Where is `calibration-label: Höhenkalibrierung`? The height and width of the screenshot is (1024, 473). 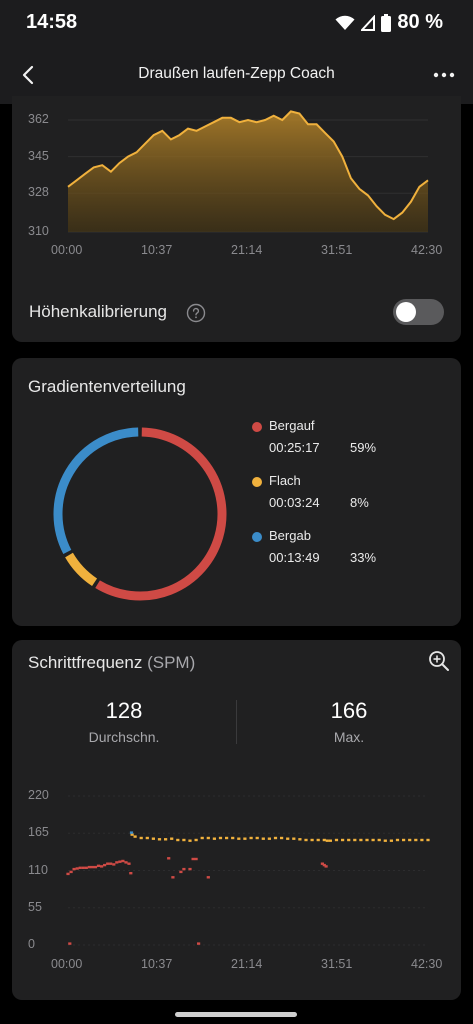 calibration-label: Höhenkalibrierung is located at coordinates (98, 311).